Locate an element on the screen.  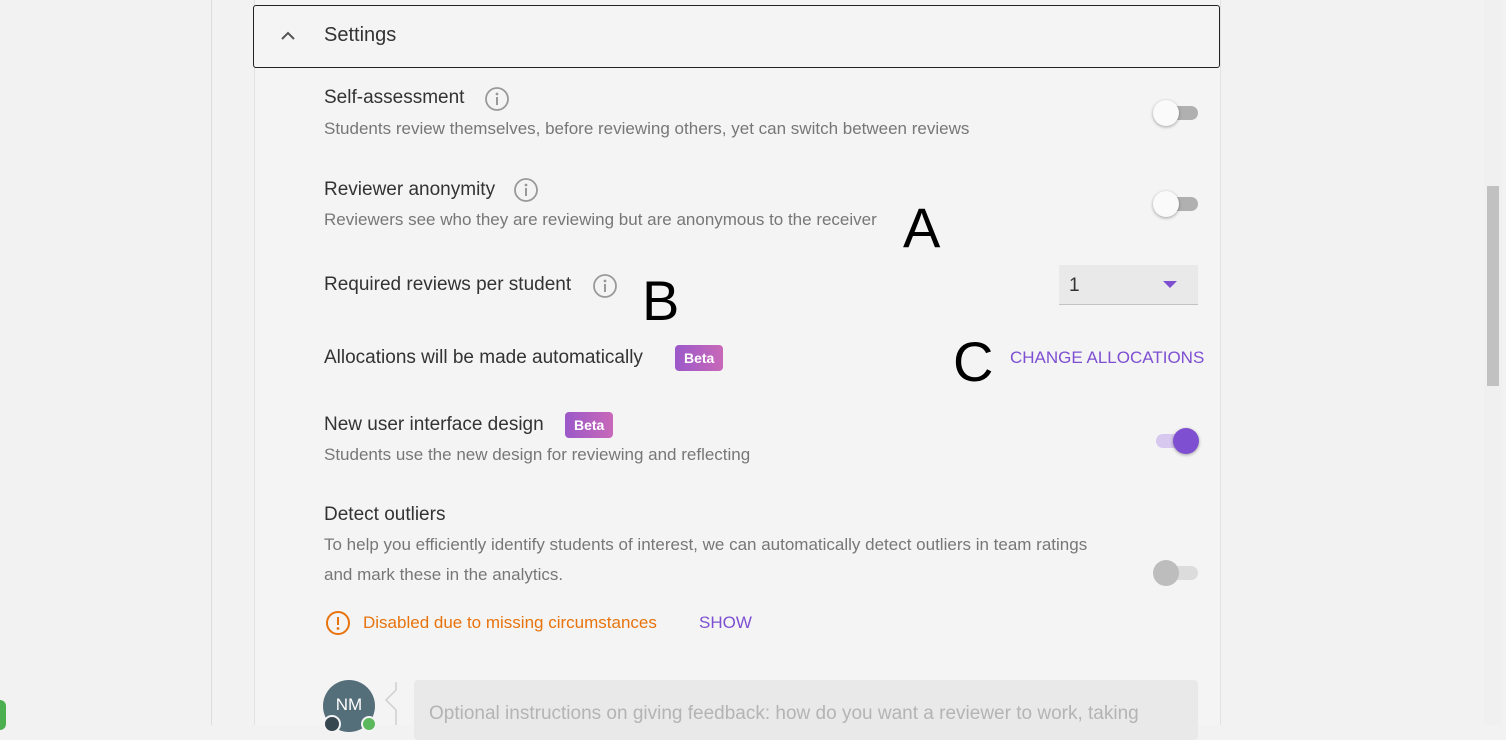
annotation-label-b: B is located at coordinates (661, 300).